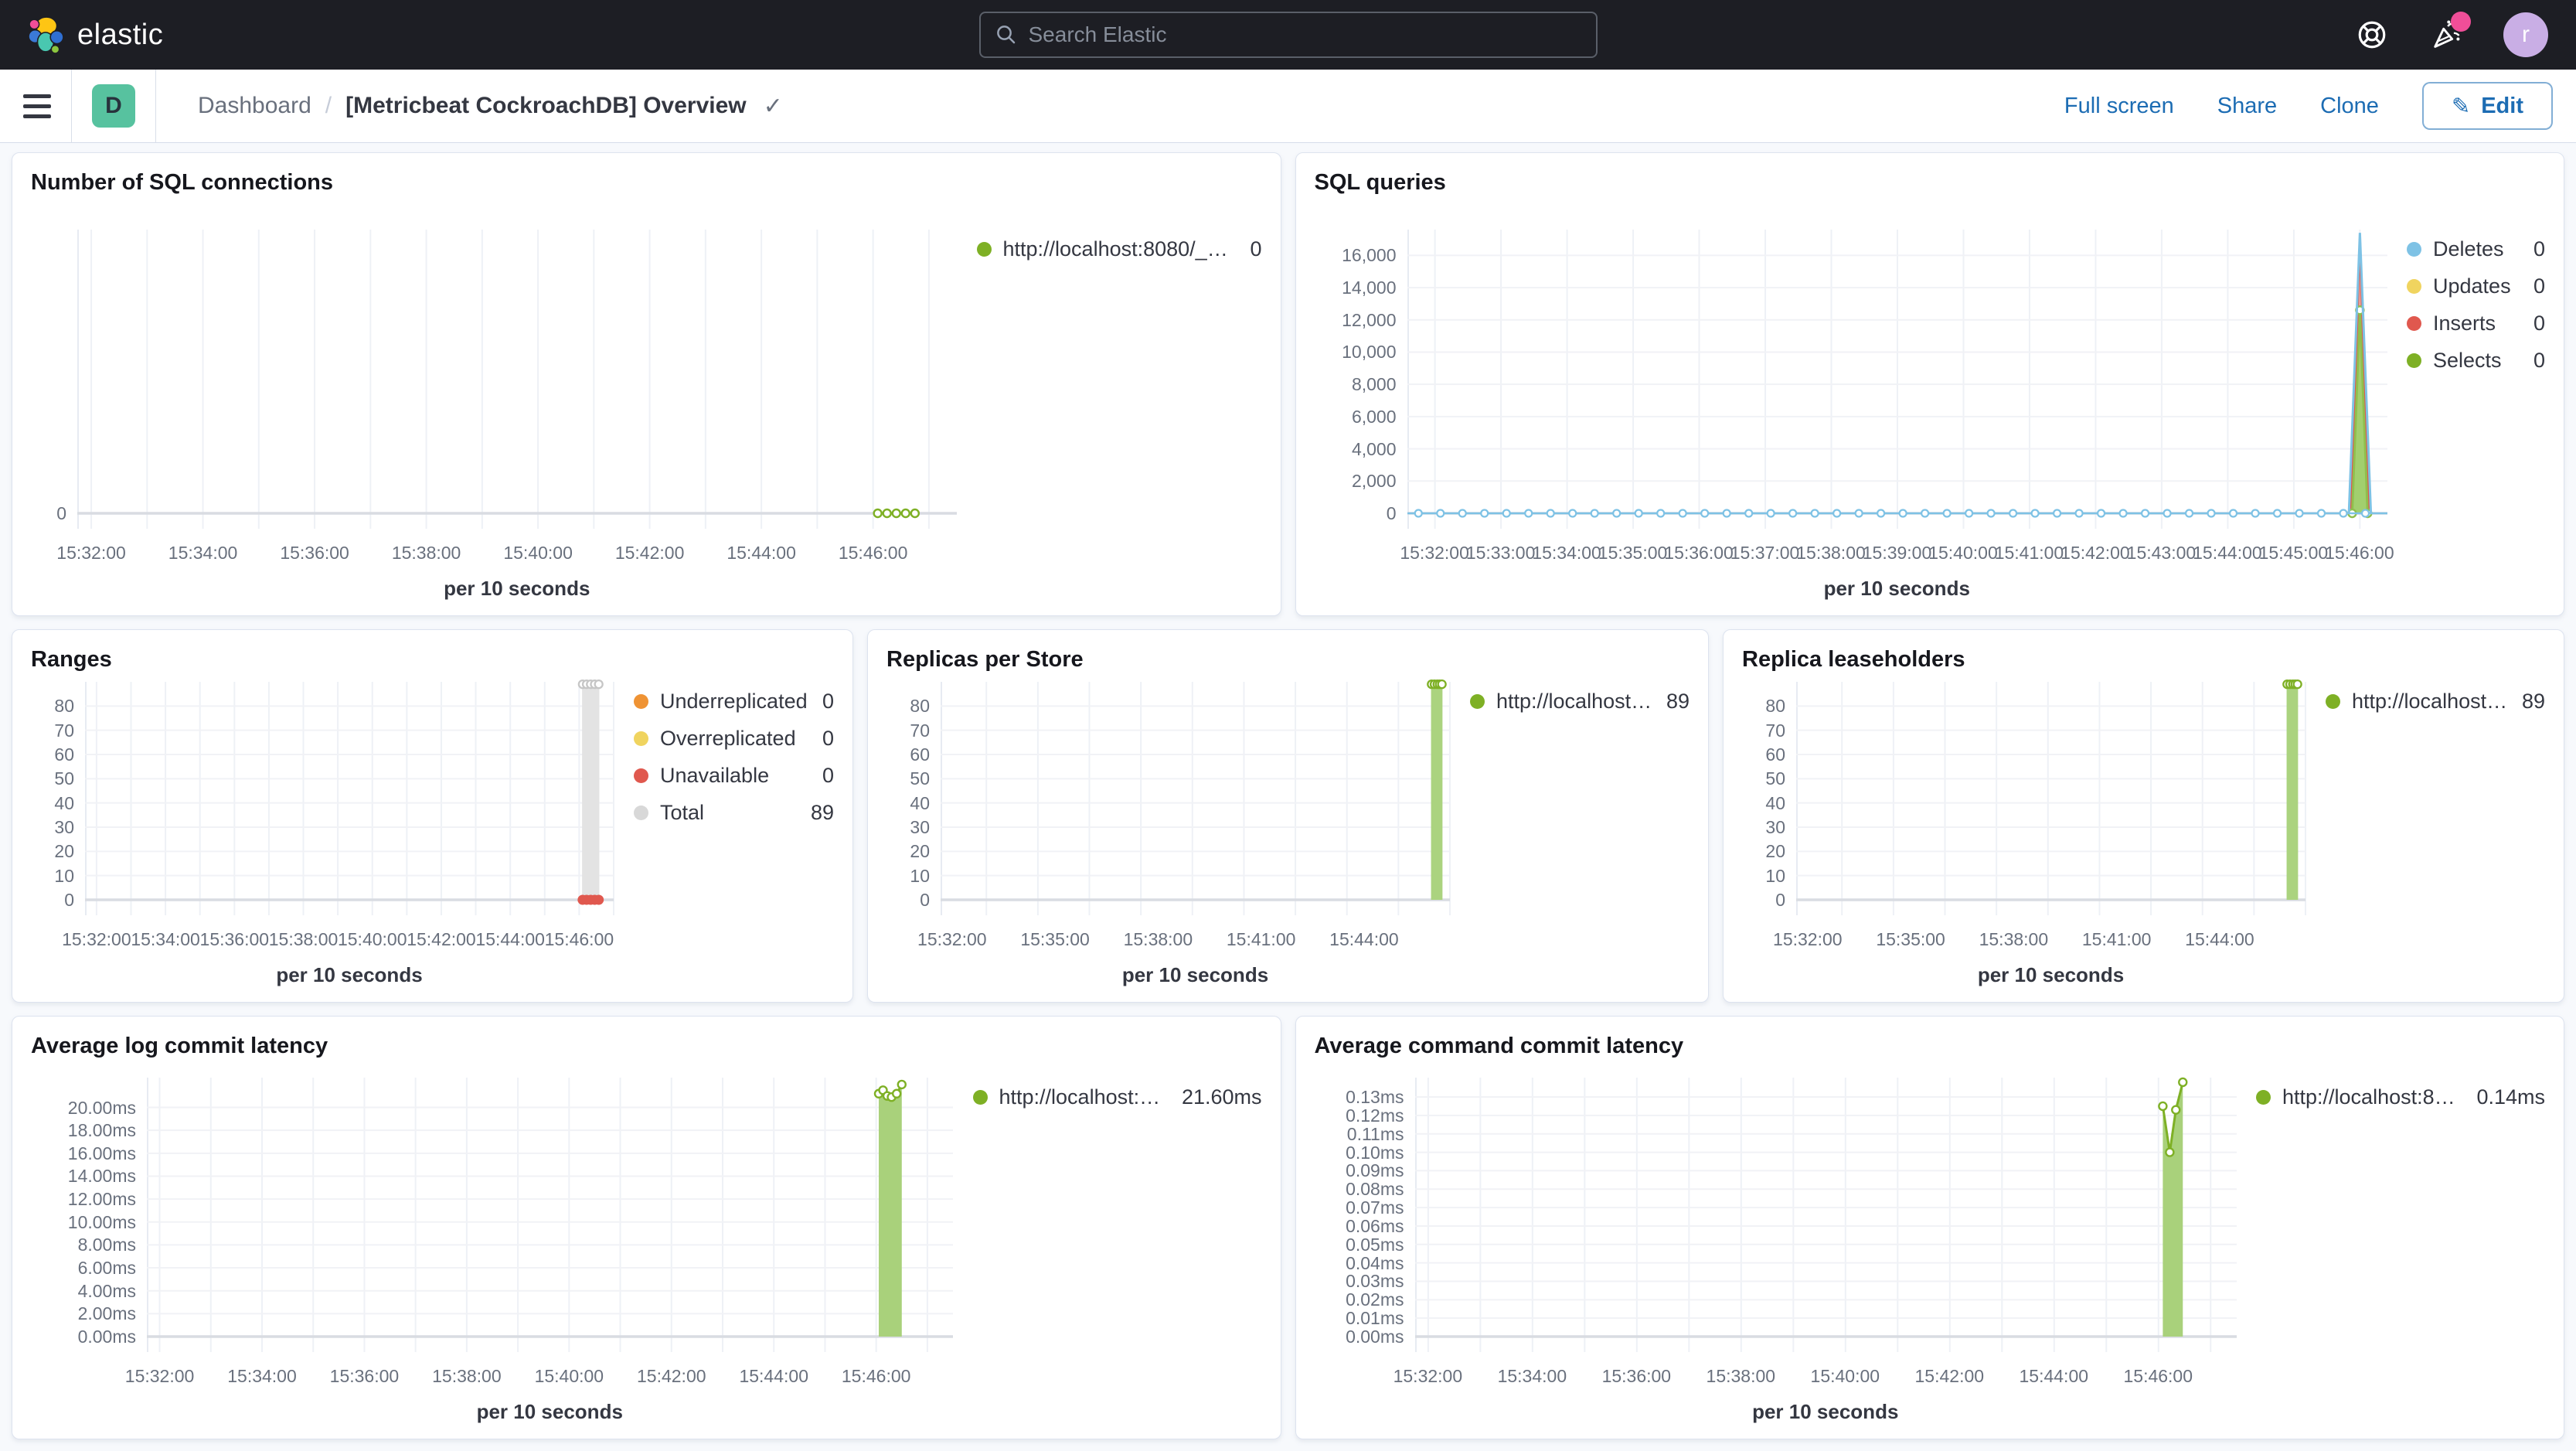 The width and height of the screenshot is (2576, 1451). Describe the element at coordinates (682, 812) in the screenshot. I see `legend-series-label: Total` at that location.